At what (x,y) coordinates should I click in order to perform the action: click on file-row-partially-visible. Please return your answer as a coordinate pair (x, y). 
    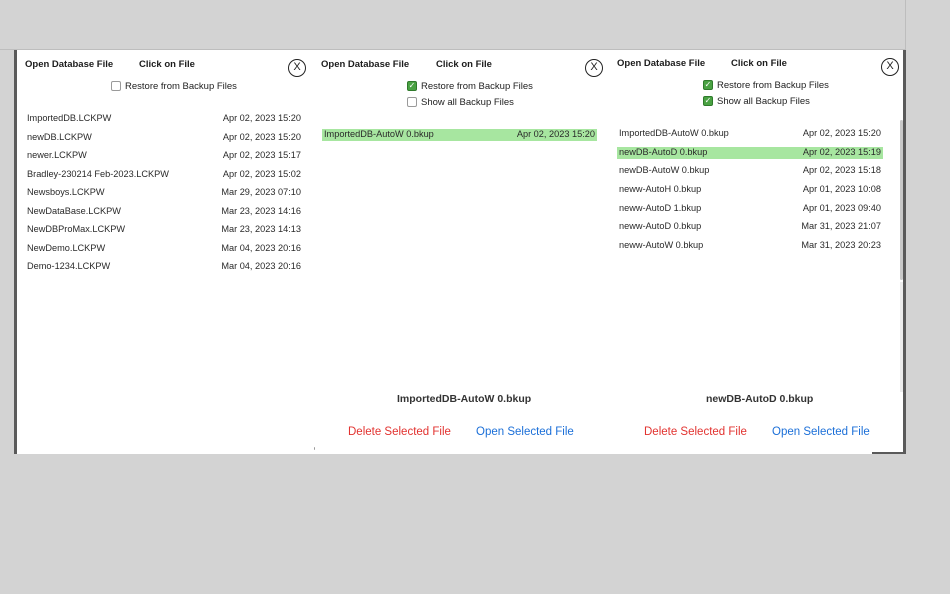
    Looking at the image, I should click on (750, 262).